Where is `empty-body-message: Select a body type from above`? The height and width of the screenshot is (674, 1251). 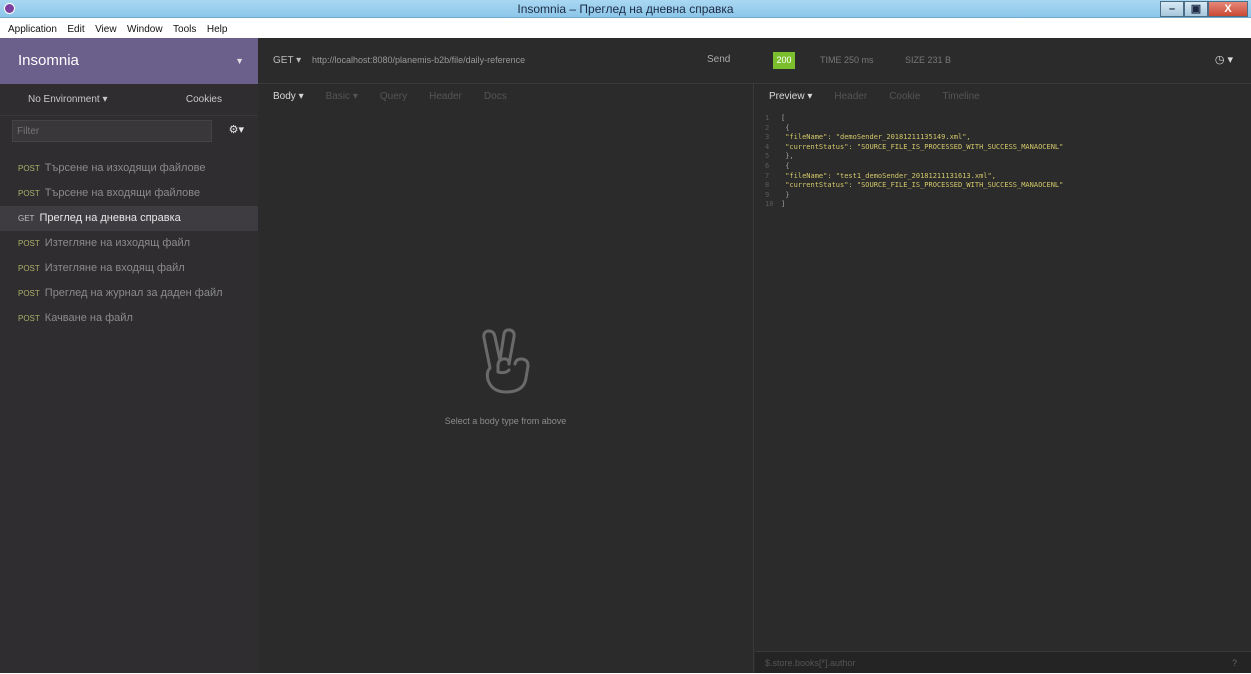 empty-body-message: Select a body type from above is located at coordinates (505, 421).